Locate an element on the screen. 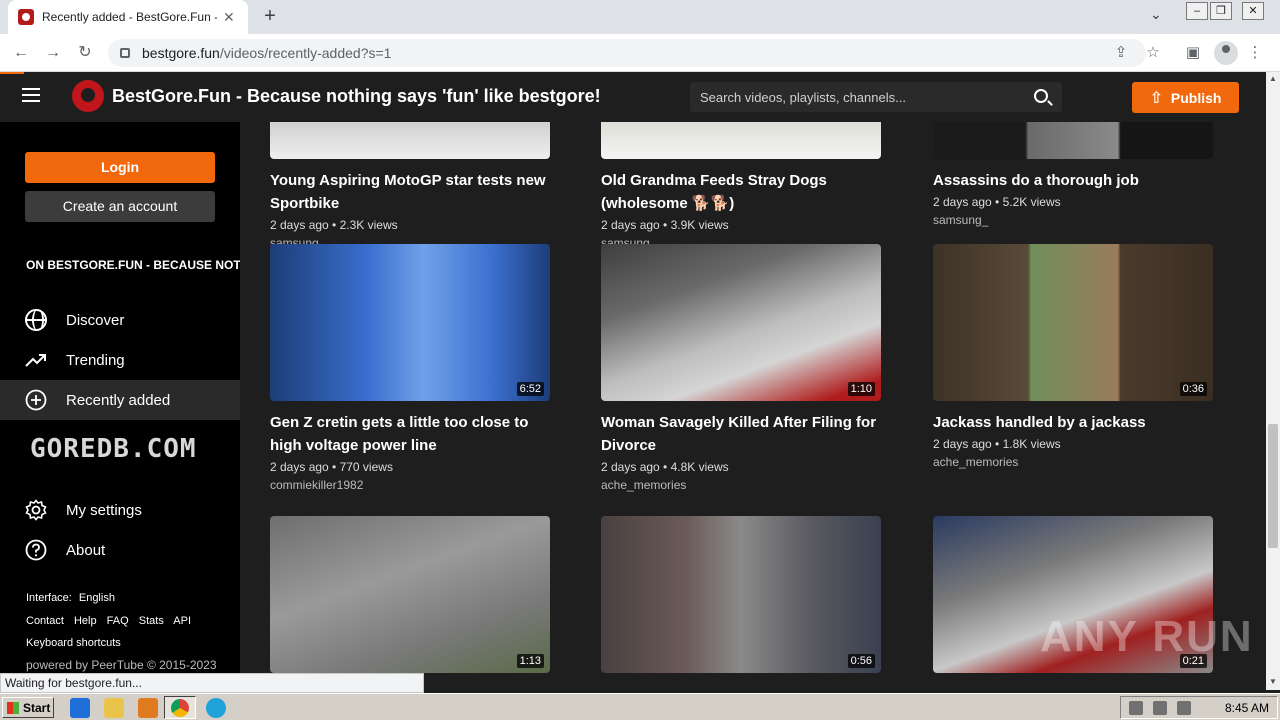 The height and width of the screenshot is (720, 1280). gear-icon is located at coordinates (36, 510).